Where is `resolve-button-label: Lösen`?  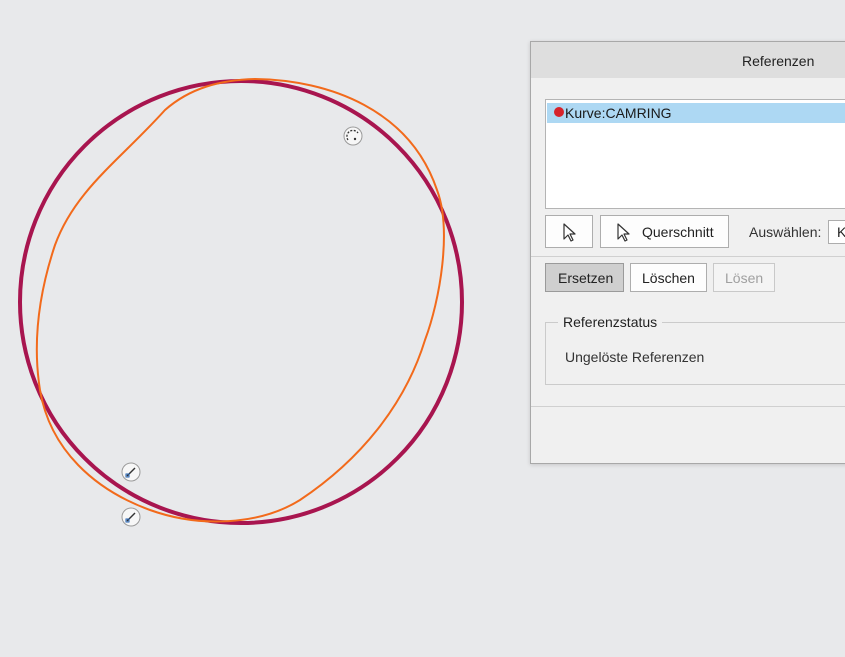 resolve-button-label: Lösen is located at coordinates (744, 277).